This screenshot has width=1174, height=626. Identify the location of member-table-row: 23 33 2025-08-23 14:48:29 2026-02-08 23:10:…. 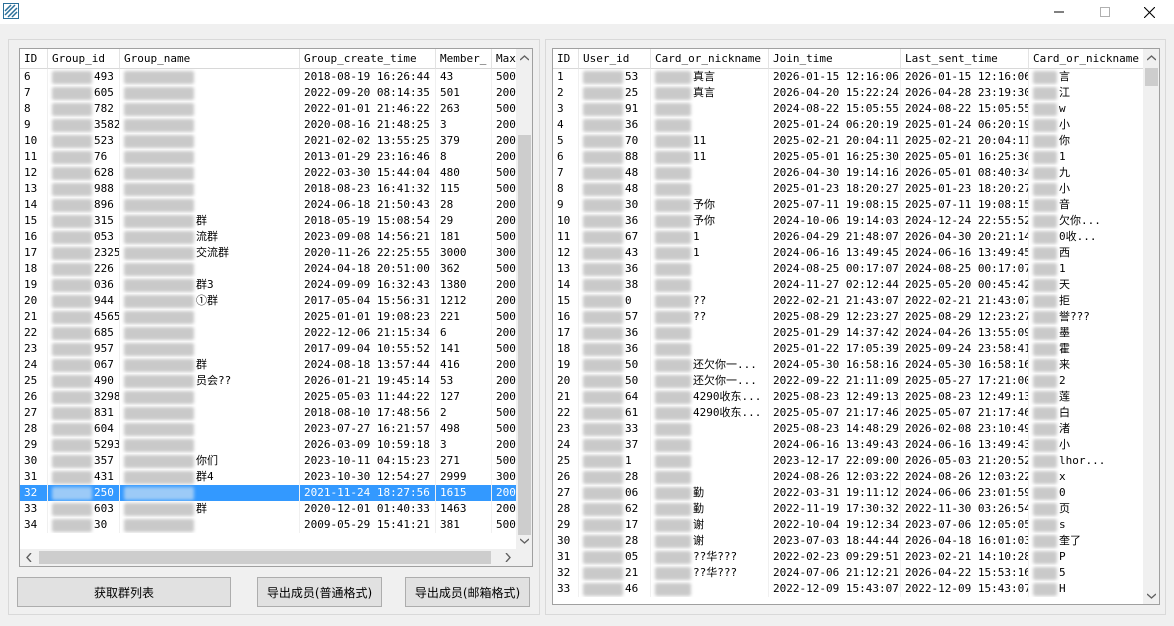
(851, 429).